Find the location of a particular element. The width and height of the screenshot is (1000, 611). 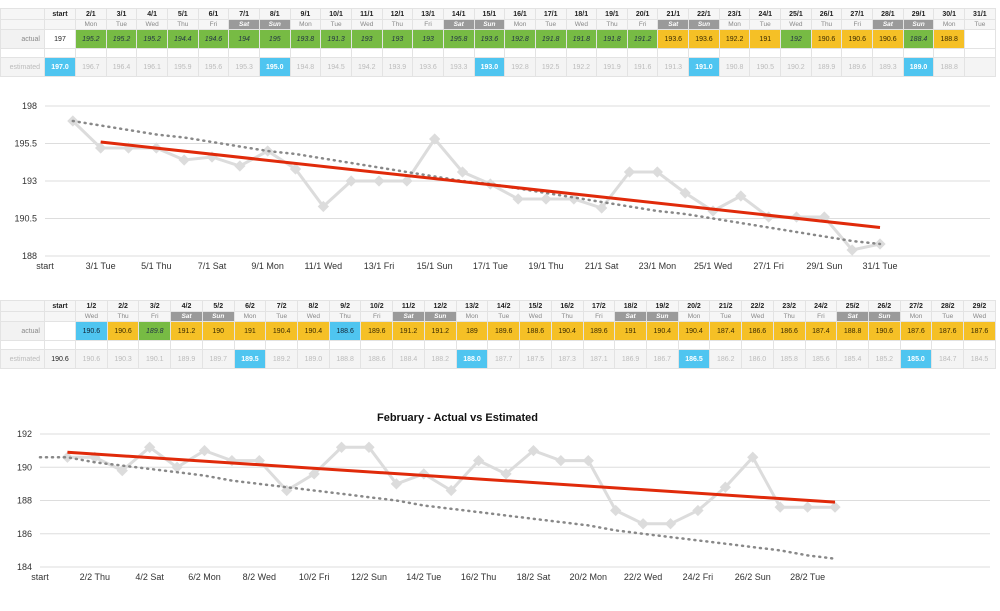

actual-value-cell: 193.6 is located at coordinates (704, 39).